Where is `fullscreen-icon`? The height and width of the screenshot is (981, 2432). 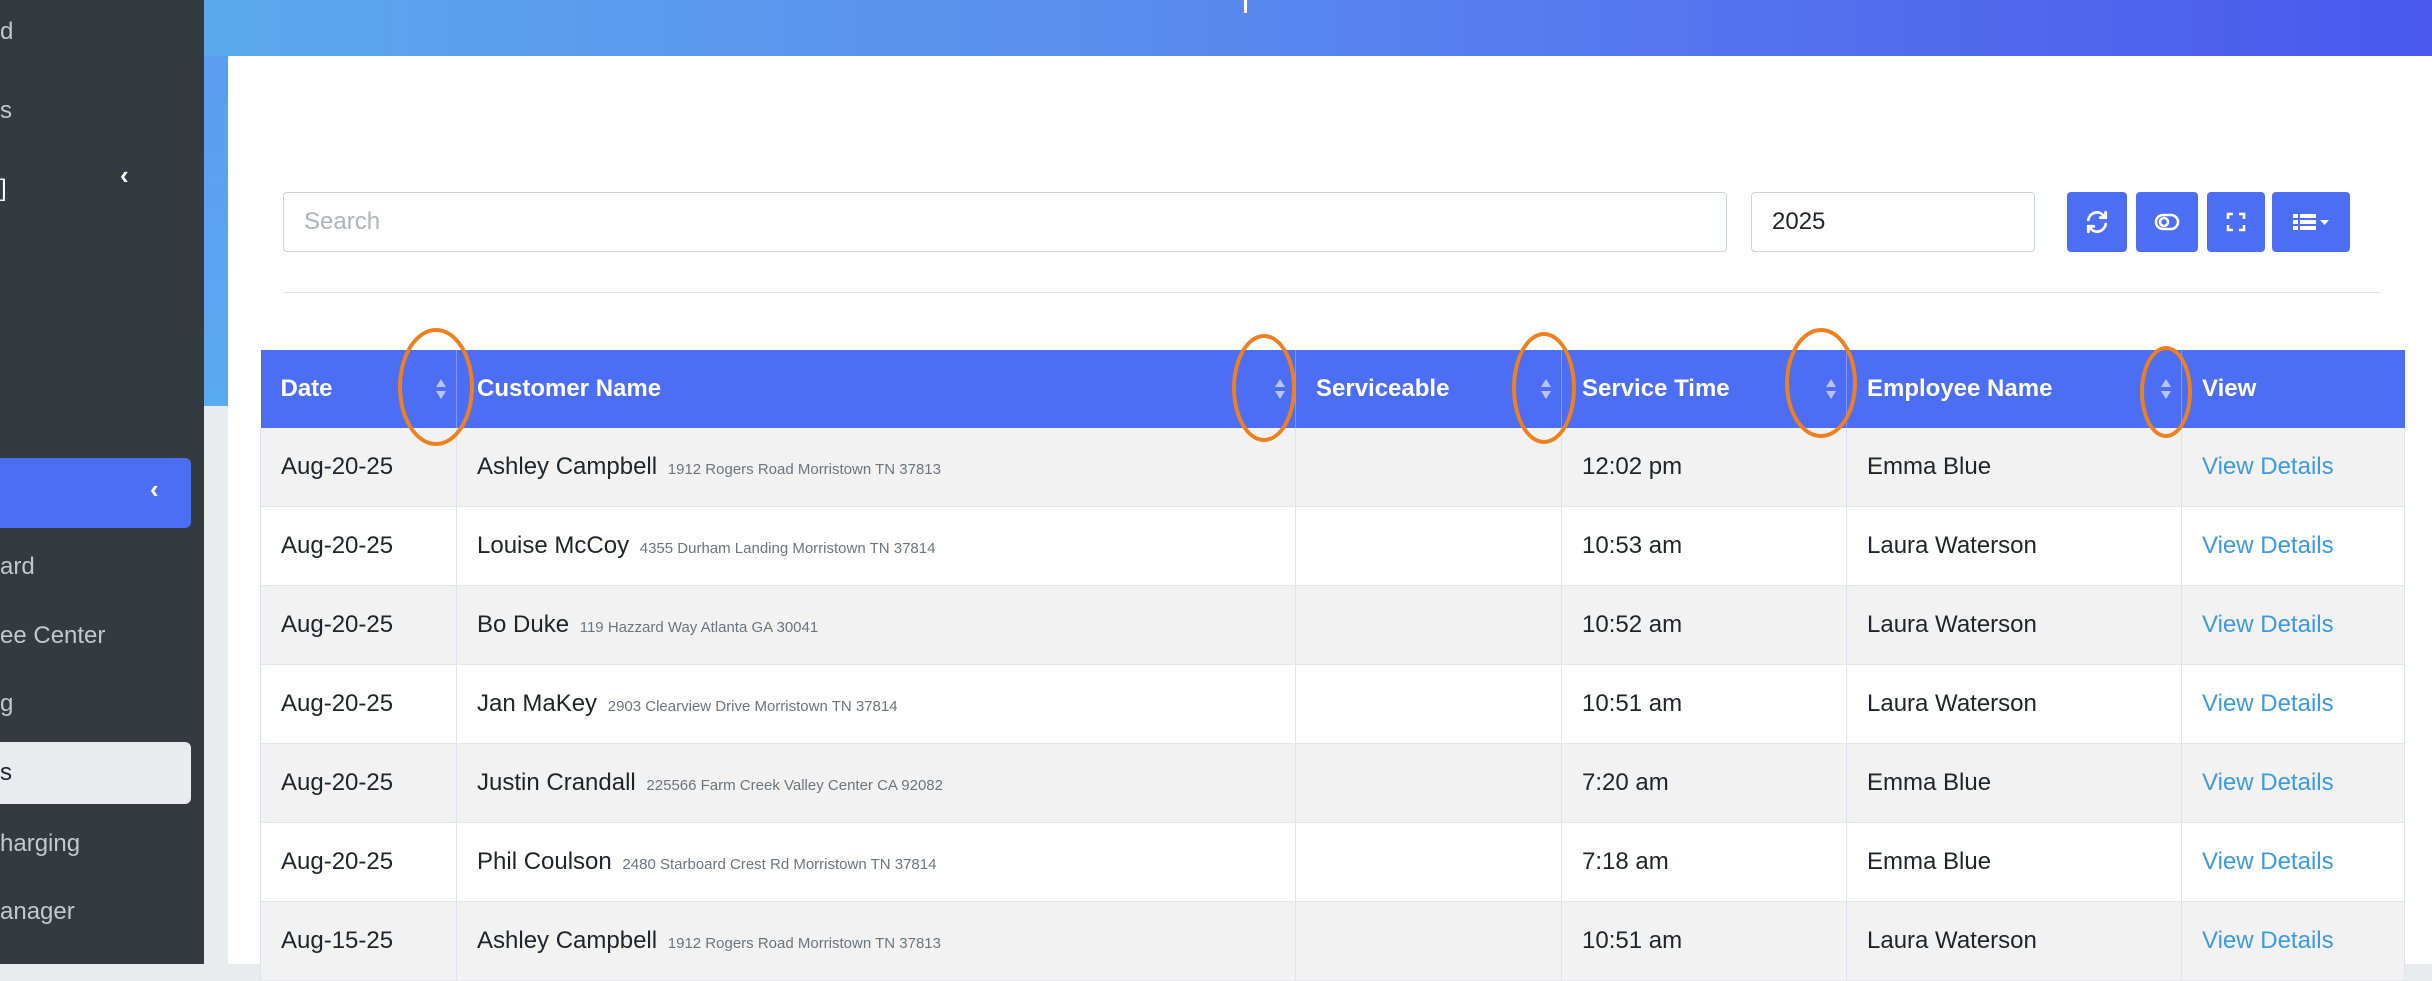
fullscreen-icon is located at coordinates (2236, 222).